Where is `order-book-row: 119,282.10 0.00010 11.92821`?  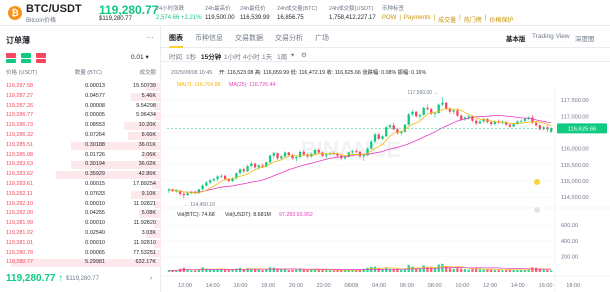 order-book-row: 119,282.10 0.00010 11.92821 is located at coordinates (80, 205).